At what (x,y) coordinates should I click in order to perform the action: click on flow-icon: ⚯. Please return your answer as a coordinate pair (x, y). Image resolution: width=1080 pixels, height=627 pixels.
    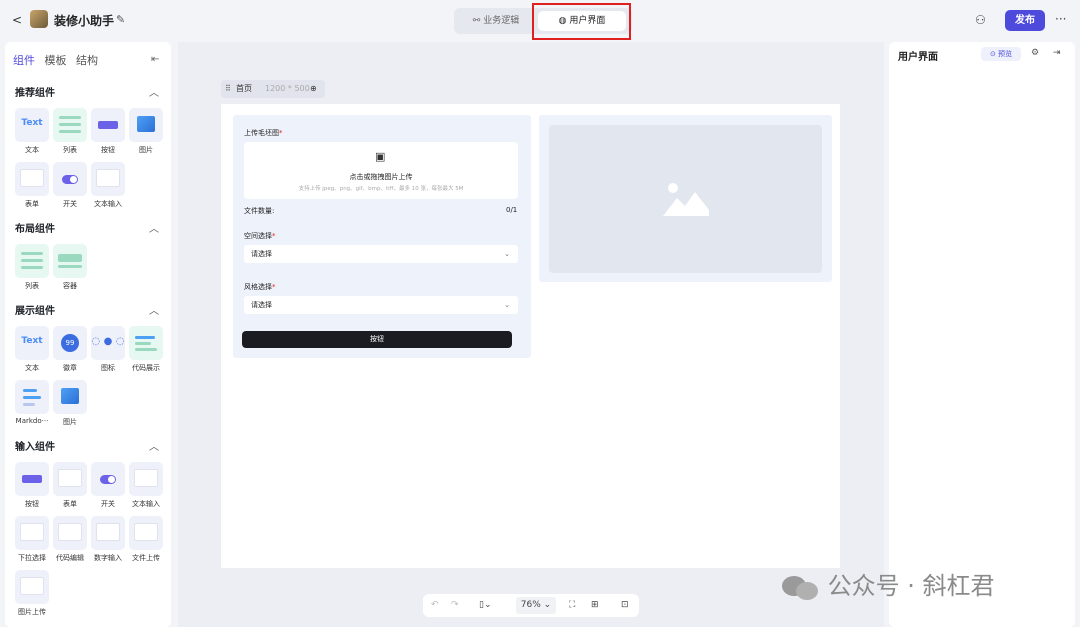
    Looking at the image, I should click on (478, 21).